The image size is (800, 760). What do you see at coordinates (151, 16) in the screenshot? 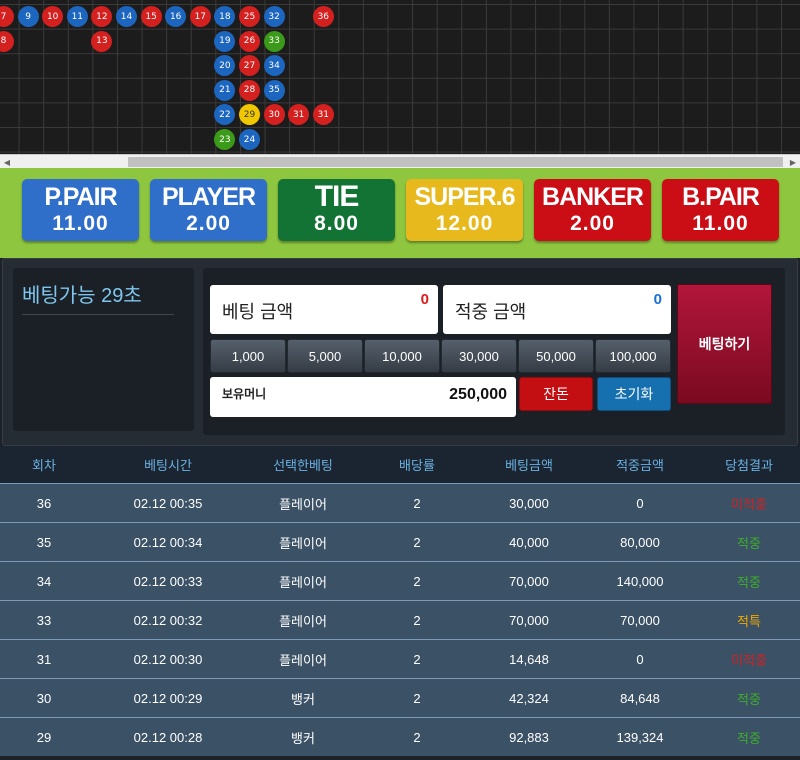
I see `roadmap-ball: 15` at bounding box center [151, 16].